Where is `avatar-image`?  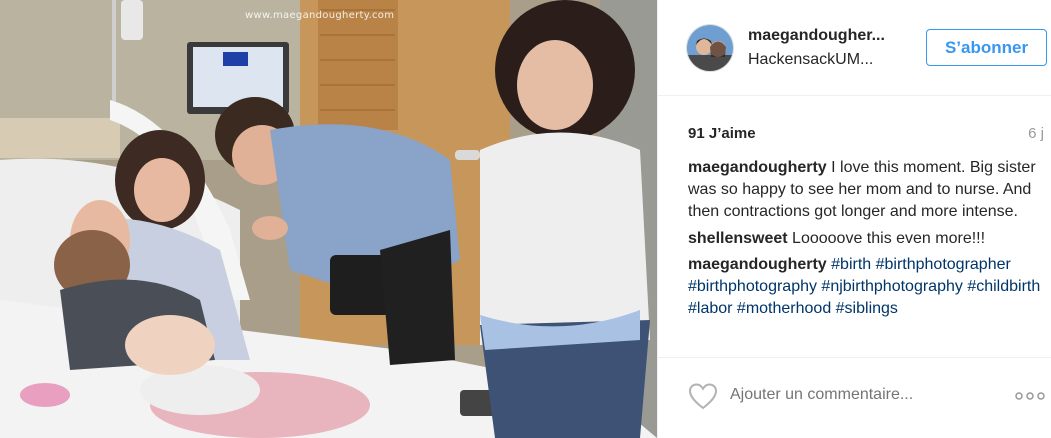
avatar-image is located at coordinates (710, 48).